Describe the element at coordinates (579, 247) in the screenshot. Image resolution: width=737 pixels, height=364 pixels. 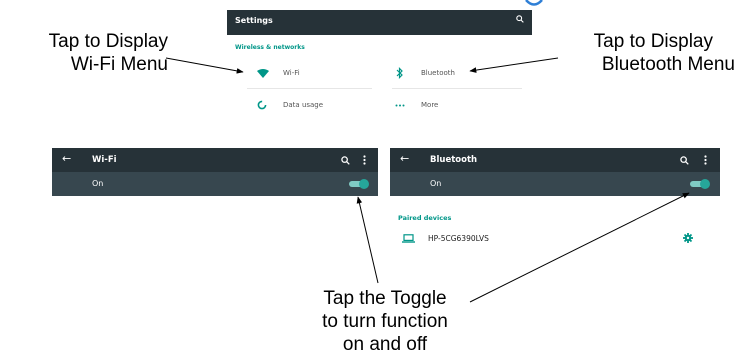
I see `arrow-to-bluetooth-toggle` at that location.